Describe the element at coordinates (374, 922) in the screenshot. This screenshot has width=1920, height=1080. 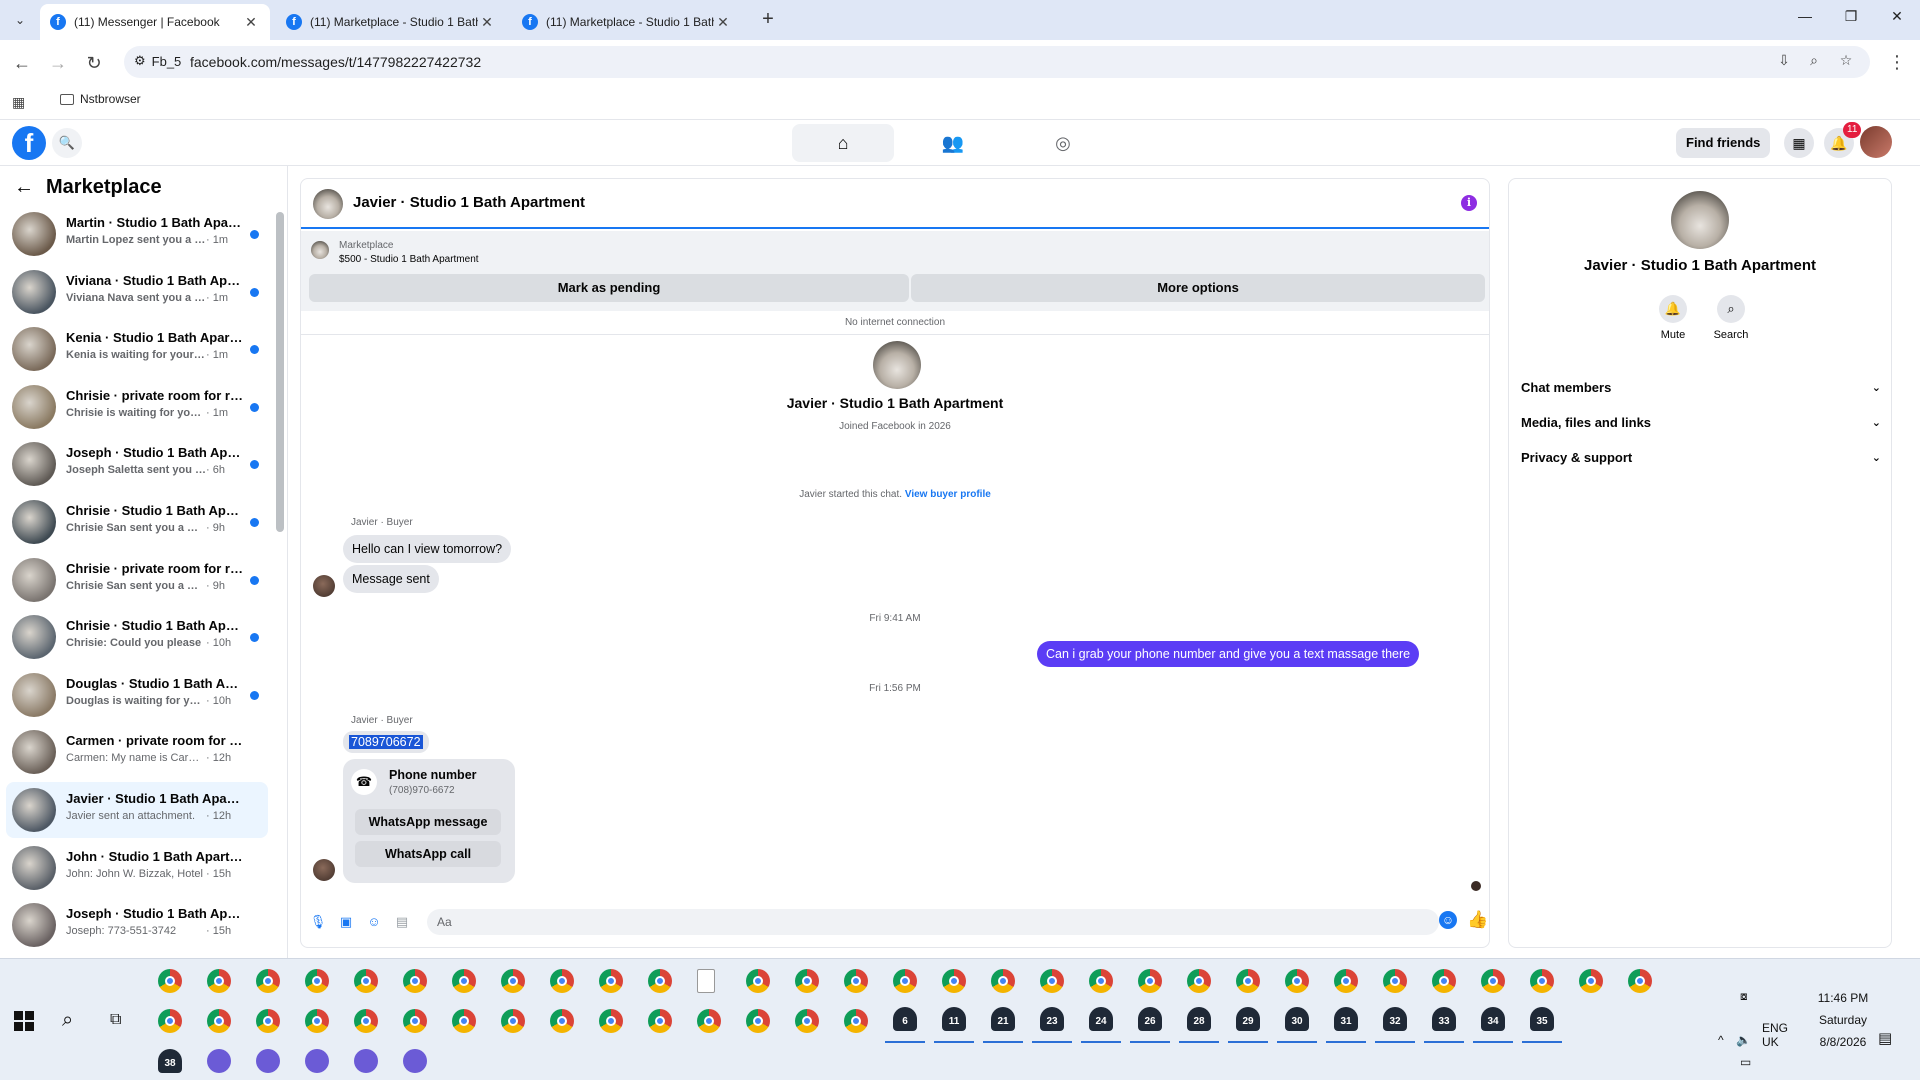
I see `sticker-icon: ☺` at that location.